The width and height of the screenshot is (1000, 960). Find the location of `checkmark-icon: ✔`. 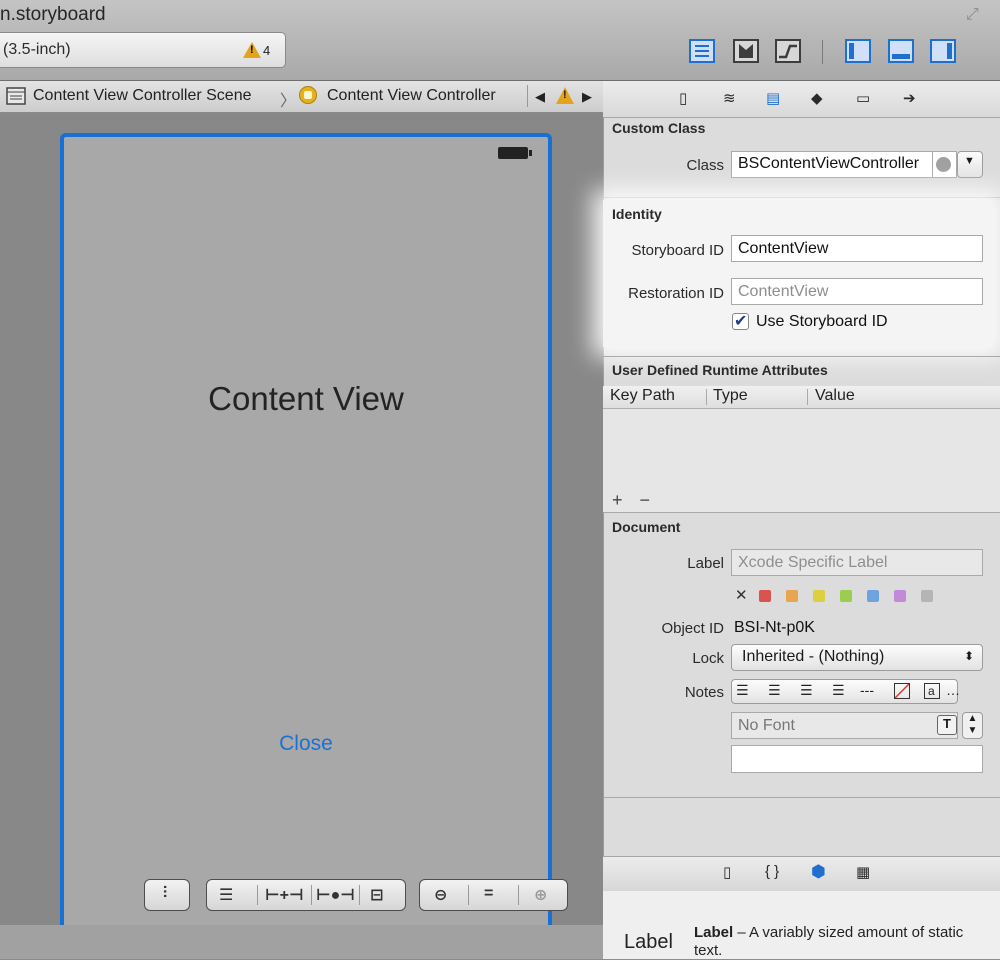

checkmark-icon: ✔ is located at coordinates (741, 321).